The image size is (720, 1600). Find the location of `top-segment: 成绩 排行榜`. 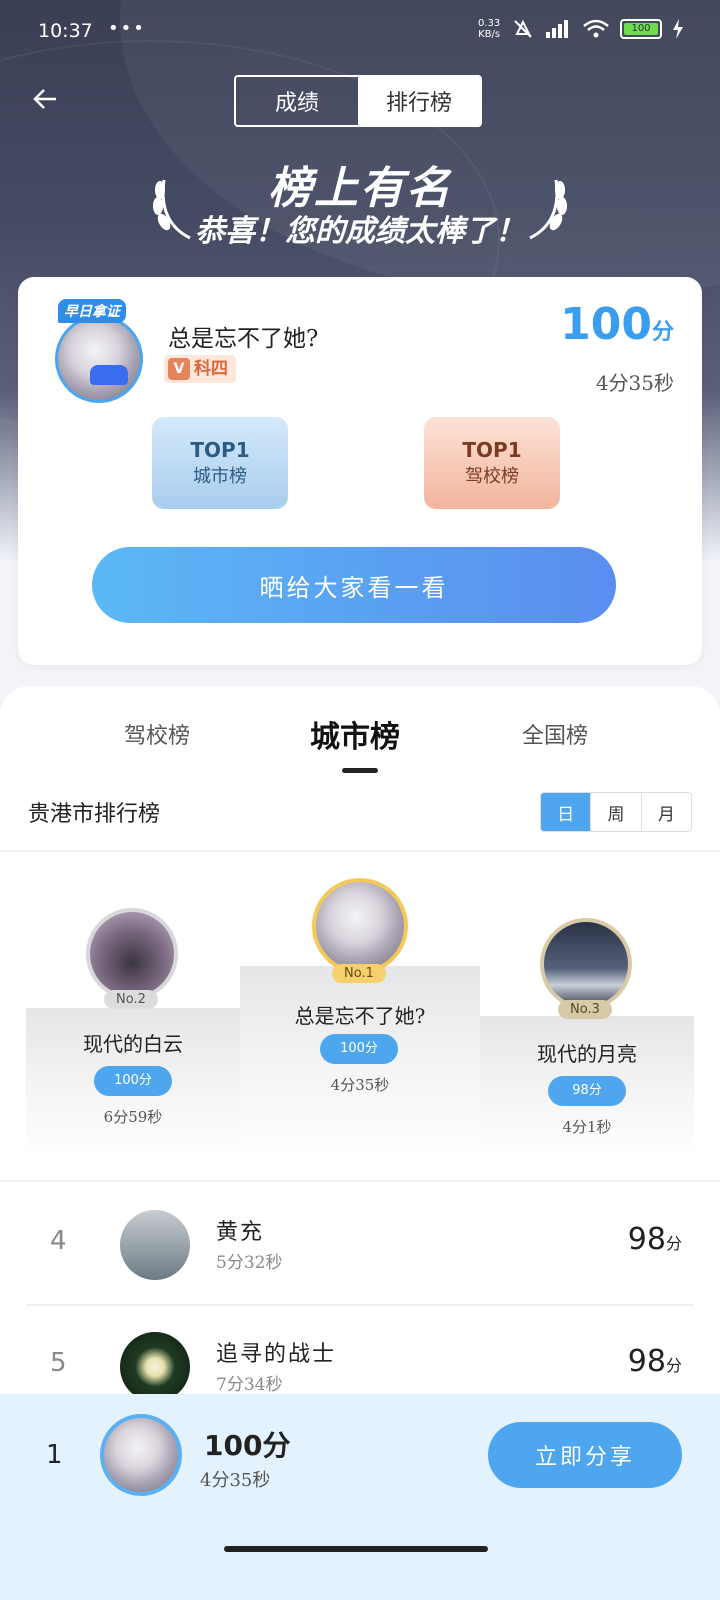

top-segment: 成绩 排行榜 is located at coordinates (358, 101).